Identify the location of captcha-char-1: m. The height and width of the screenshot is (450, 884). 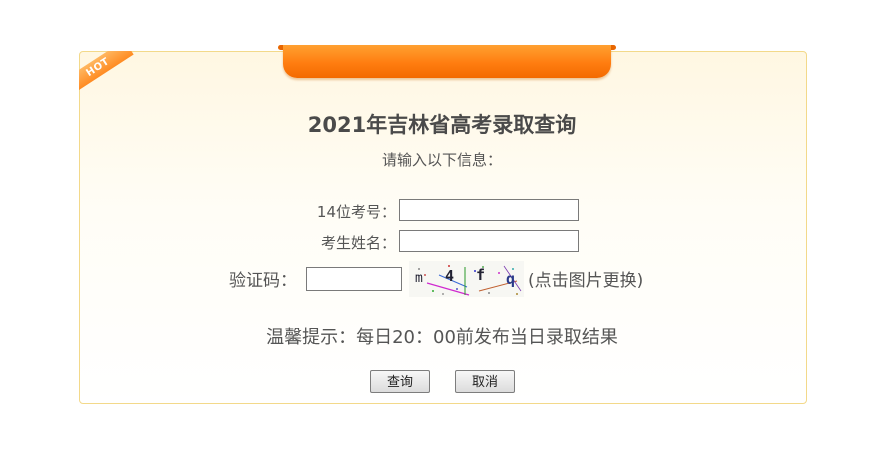
(419, 278).